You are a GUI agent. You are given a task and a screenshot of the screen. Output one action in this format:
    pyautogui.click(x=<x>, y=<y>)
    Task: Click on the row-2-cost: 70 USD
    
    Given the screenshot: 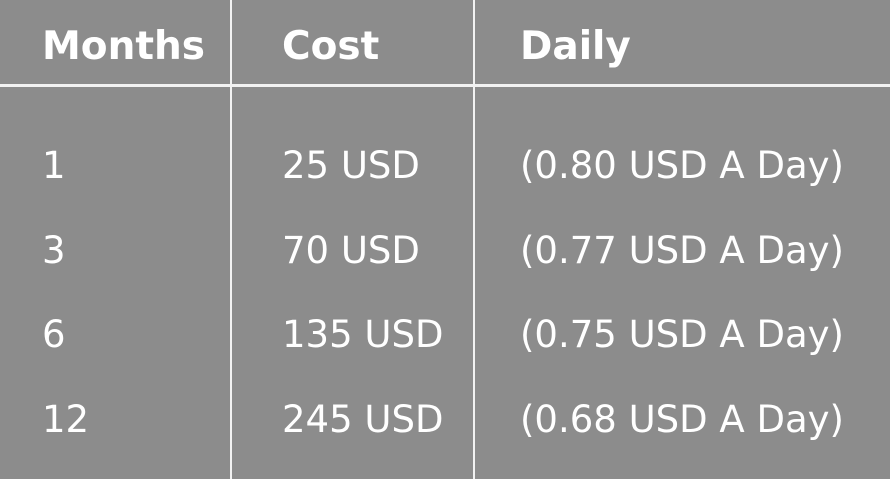 What is the action you would take?
    pyautogui.click(x=351, y=250)
    